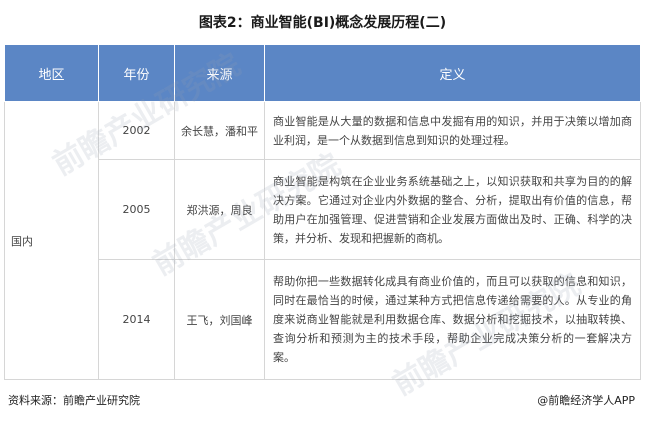  I want to click on header-definition: 定义, so click(452, 73).